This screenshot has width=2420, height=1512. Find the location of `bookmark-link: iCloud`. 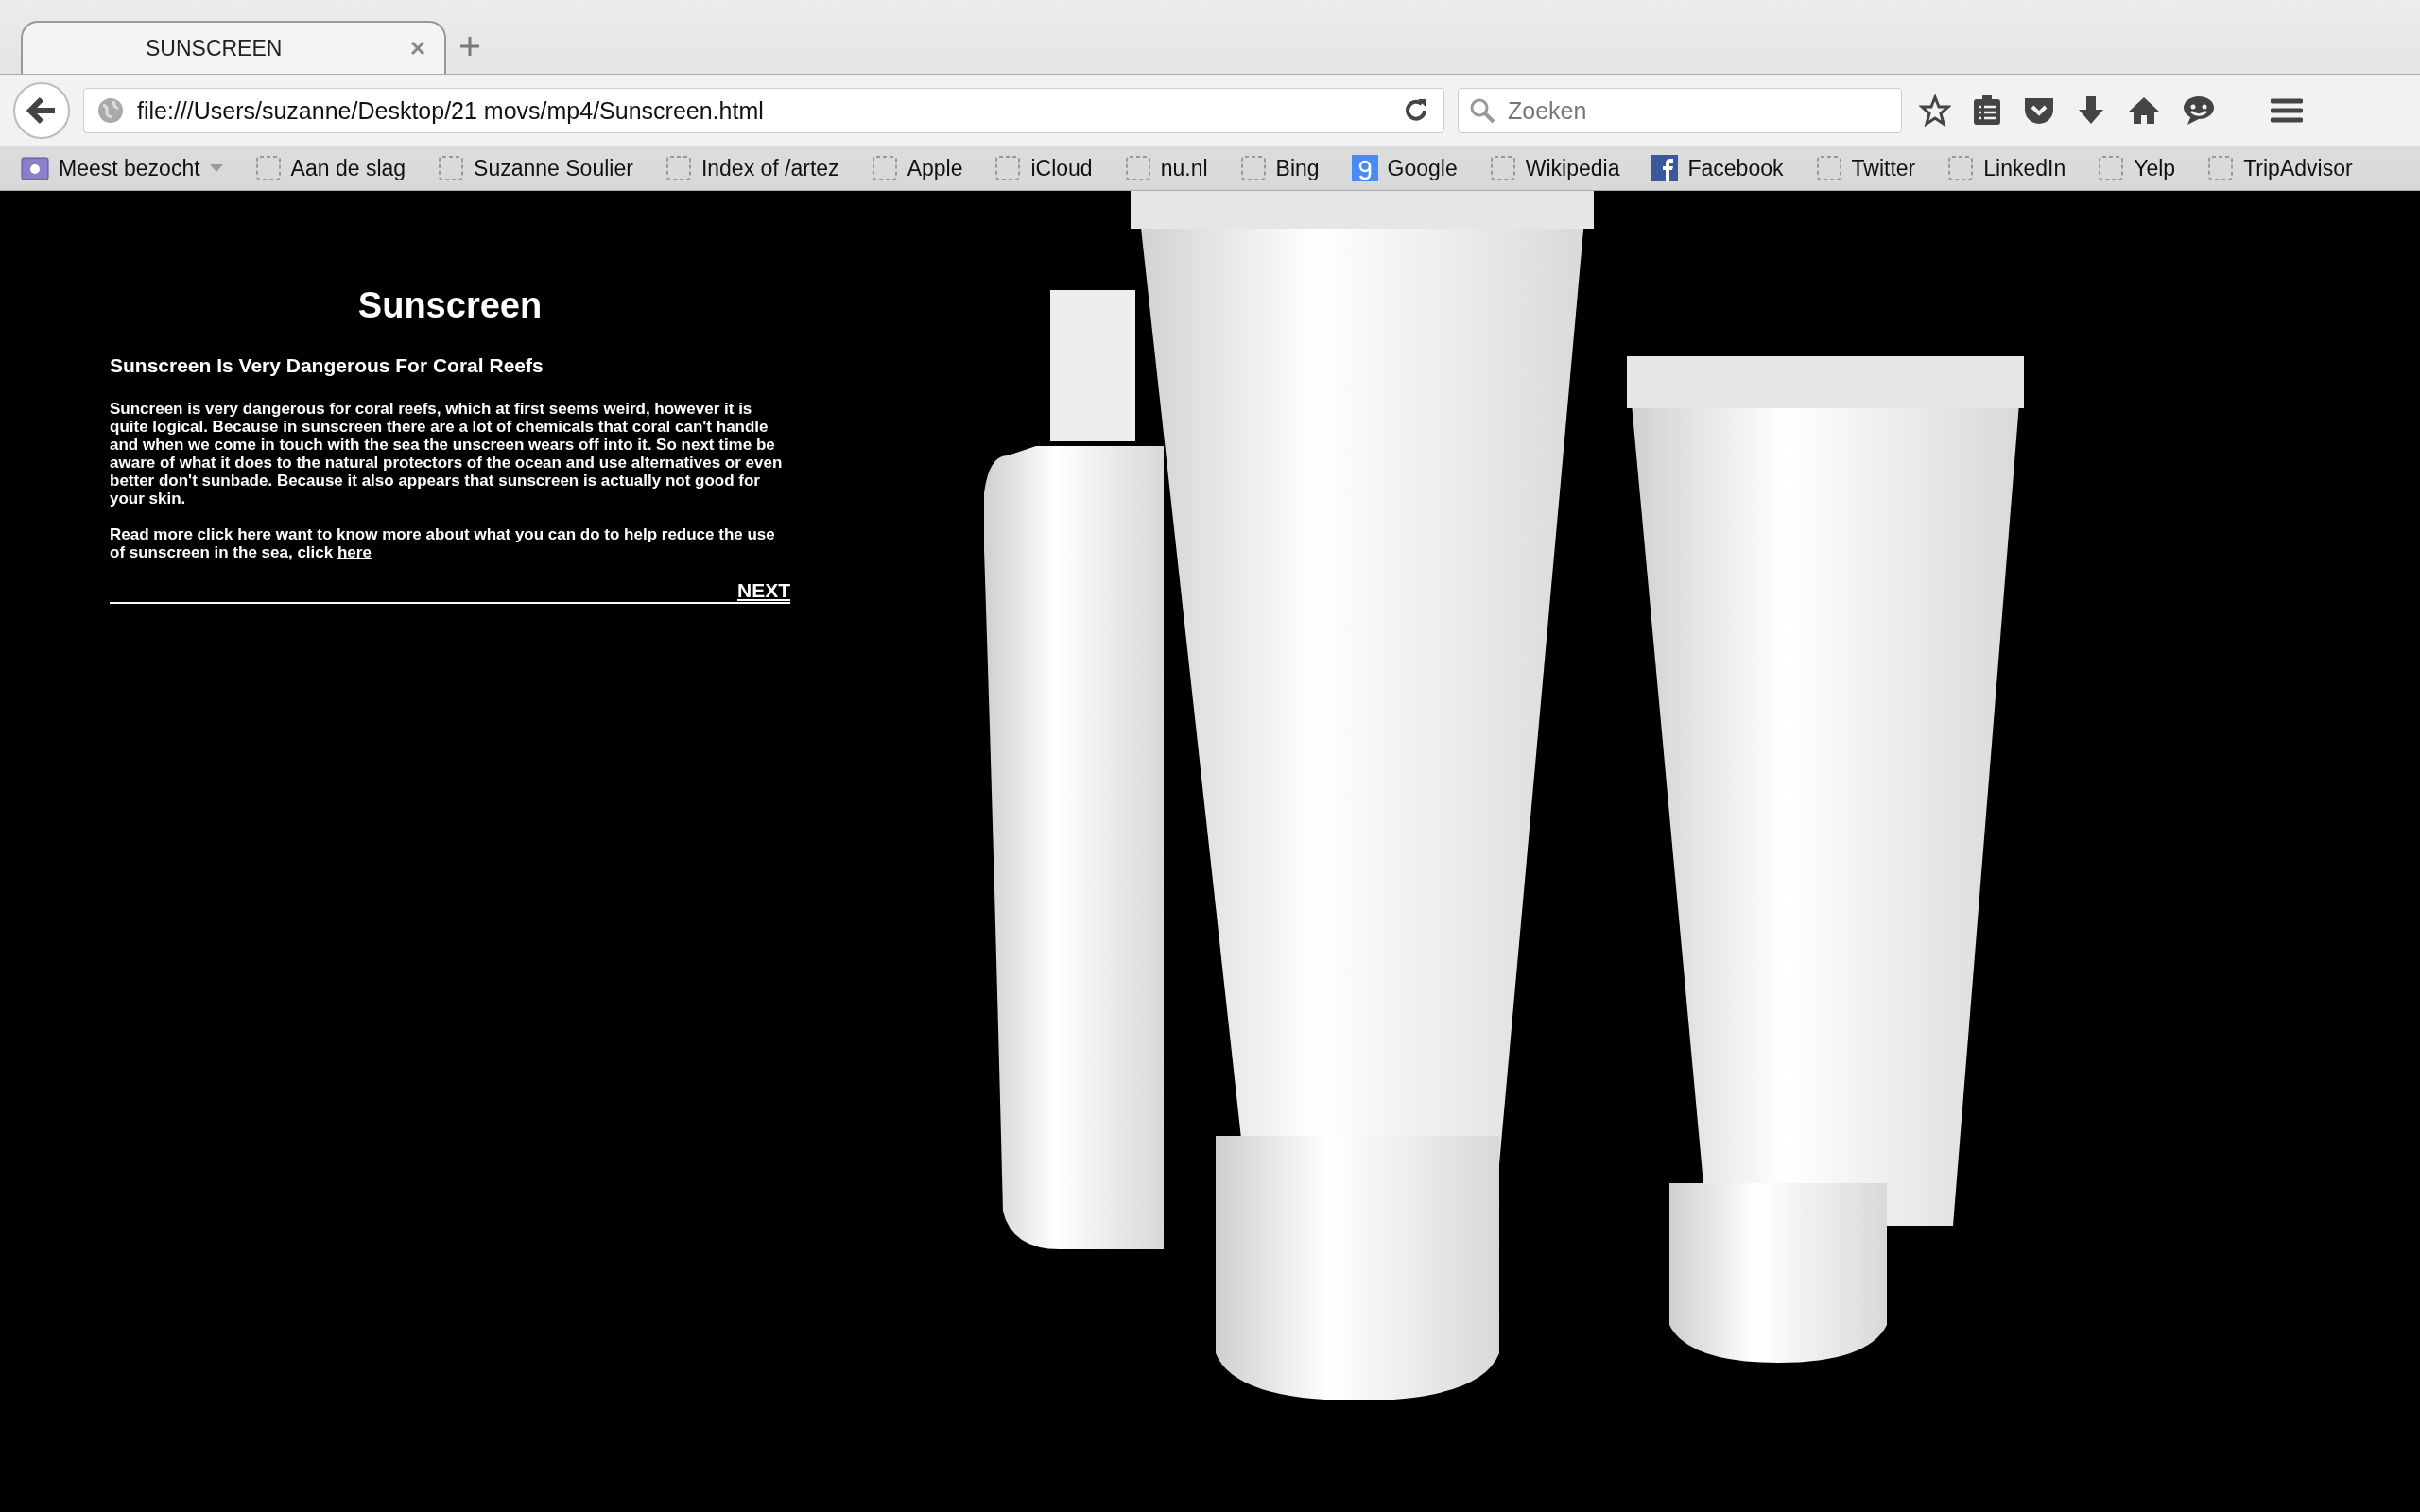

bookmark-link: iCloud is located at coordinates (1043, 168).